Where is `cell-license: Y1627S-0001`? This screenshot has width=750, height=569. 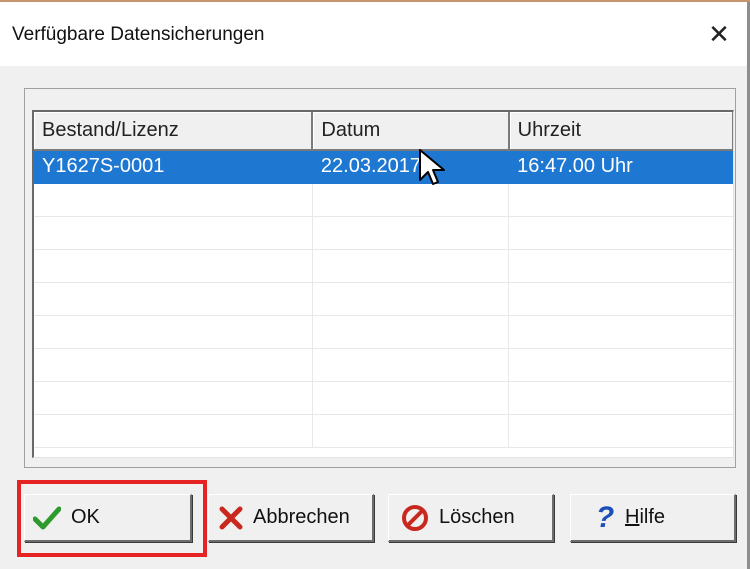
cell-license: Y1627S-0001 is located at coordinates (173, 167).